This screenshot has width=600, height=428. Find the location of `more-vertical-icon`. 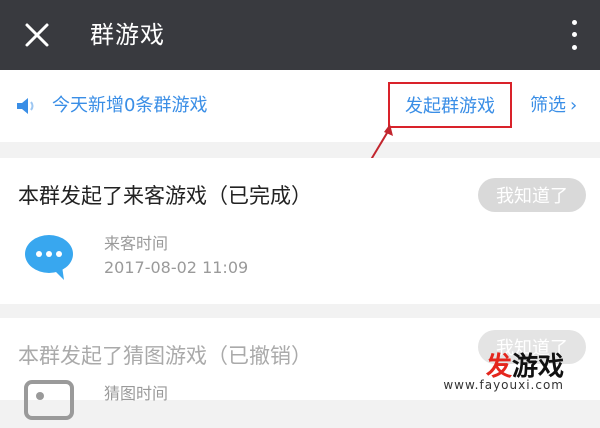

more-vertical-icon is located at coordinates (574, 22).